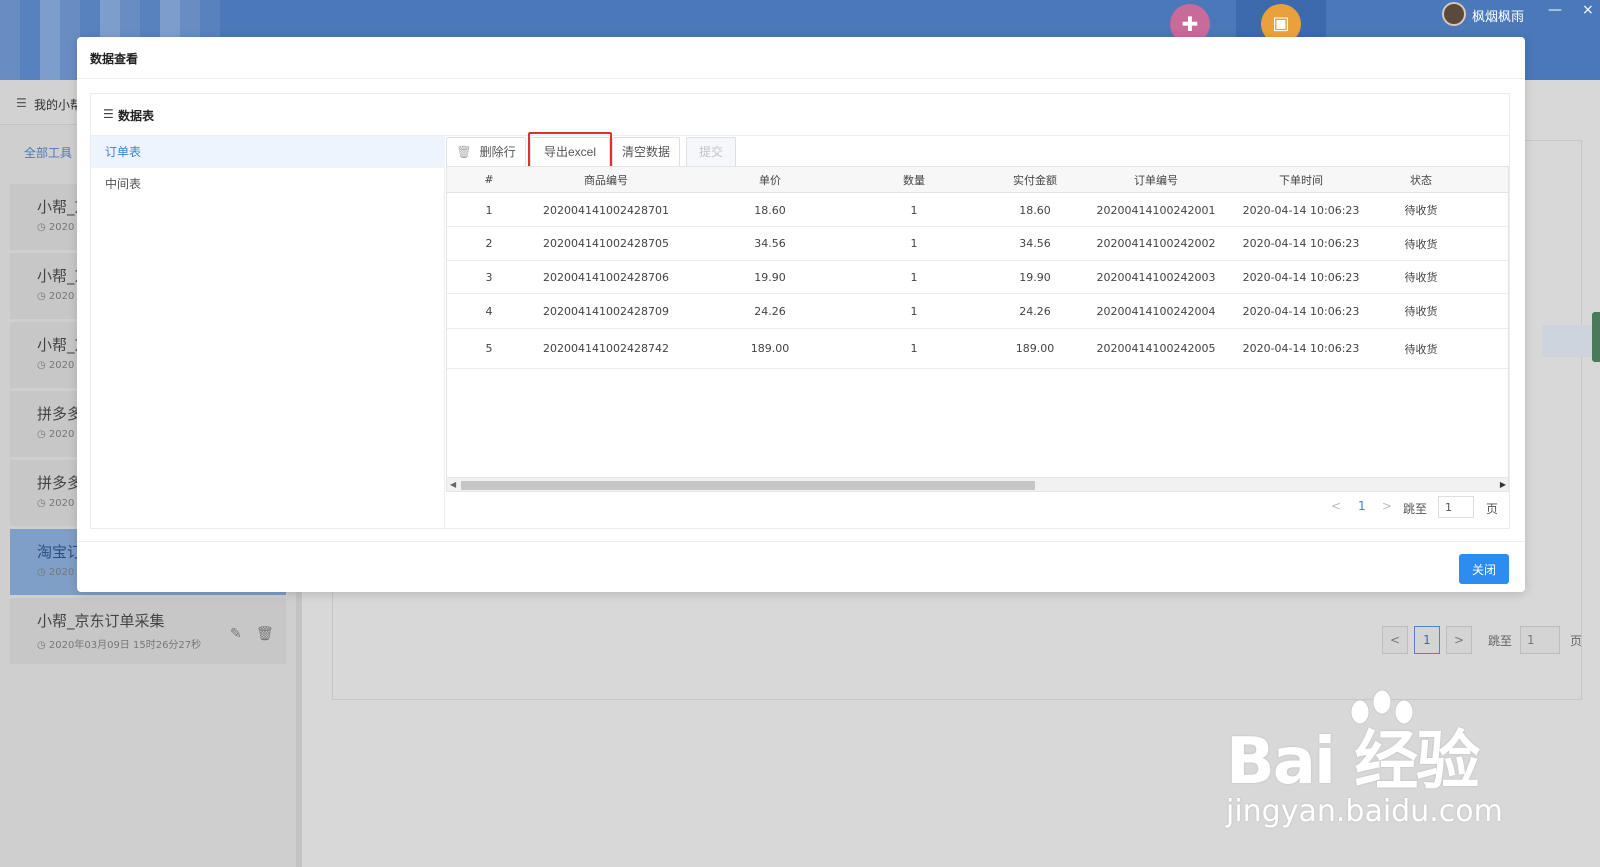 Image resolution: width=1600 pixels, height=867 pixels. I want to click on cell-product-id: 202004141002428742, so click(606, 348).